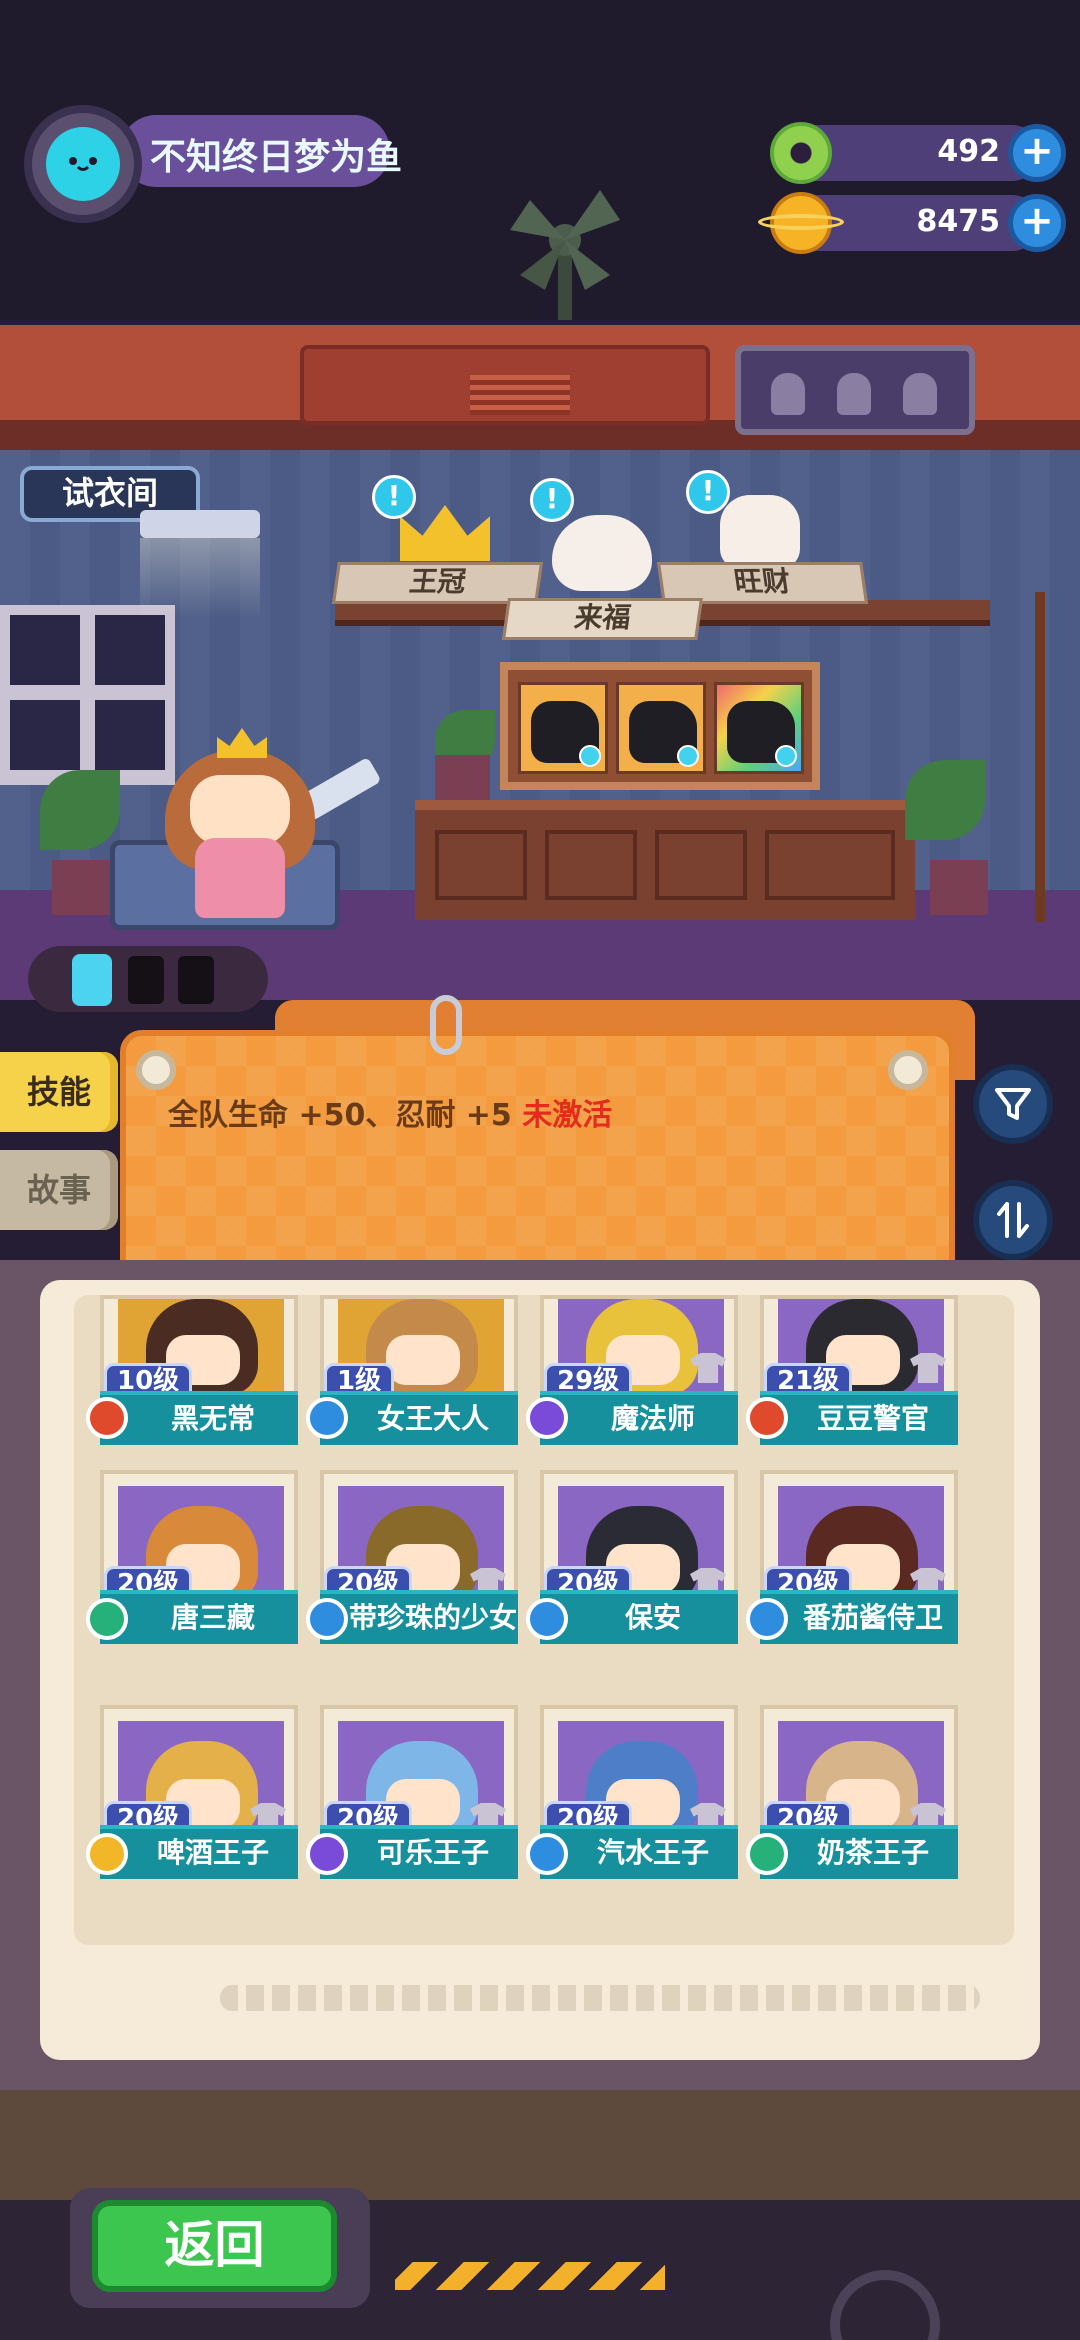 The height and width of the screenshot is (2340, 1080). What do you see at coordinates (199, 1852) in the screenshot?
I see `character-name: 啤酒王子` at bounding box center [199, 1852].